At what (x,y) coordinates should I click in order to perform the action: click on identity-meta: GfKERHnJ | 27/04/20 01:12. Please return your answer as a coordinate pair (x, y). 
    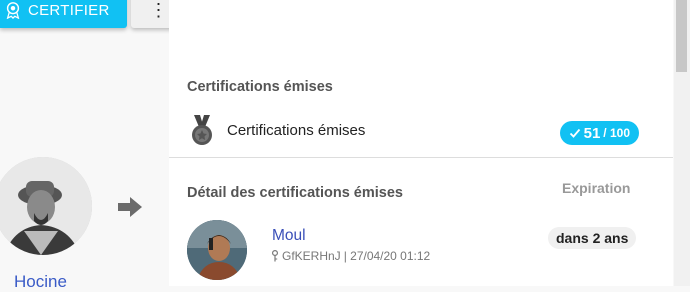
    Looking at the image, I should click on (350, 256).